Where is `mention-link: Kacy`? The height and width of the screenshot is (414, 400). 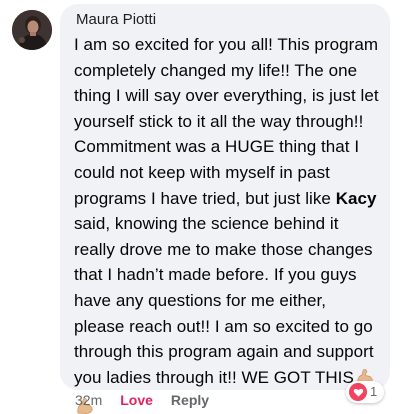
mention-link: Kacy is located at coordinates (356, 198).